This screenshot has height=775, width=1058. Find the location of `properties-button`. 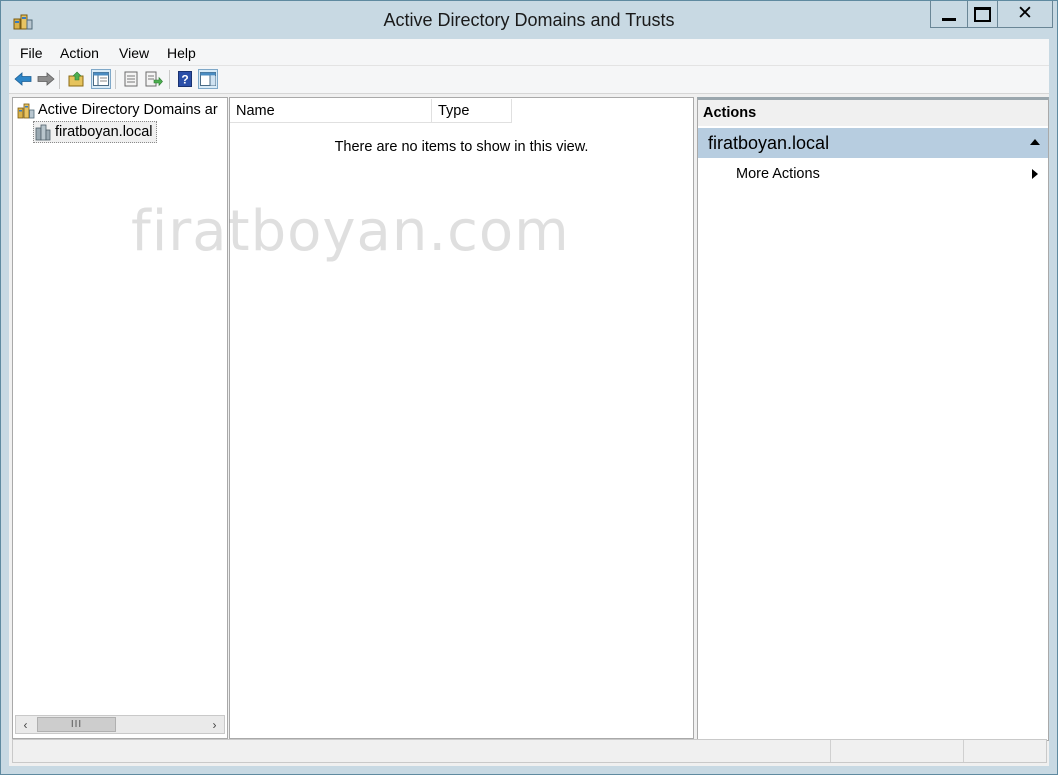

properties-button is located at coordinates (131, 79).